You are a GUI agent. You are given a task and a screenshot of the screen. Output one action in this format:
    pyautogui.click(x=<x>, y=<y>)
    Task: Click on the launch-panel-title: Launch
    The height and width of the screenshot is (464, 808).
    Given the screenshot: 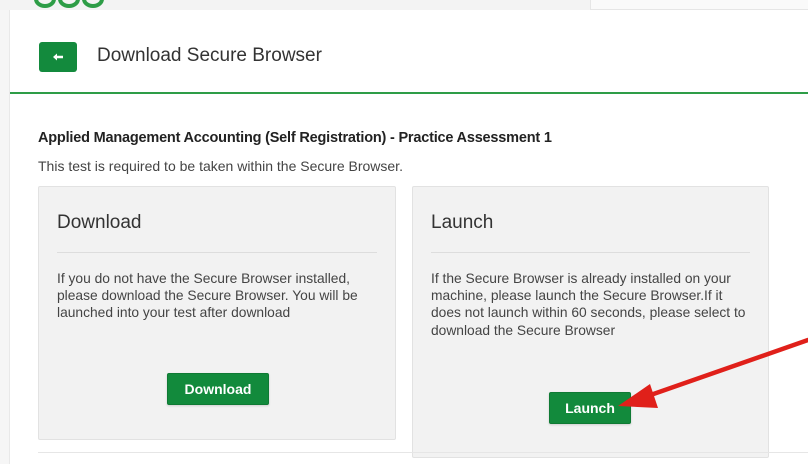 What is the action you would take?
    pyautogui.click(x=462, y=222)
    